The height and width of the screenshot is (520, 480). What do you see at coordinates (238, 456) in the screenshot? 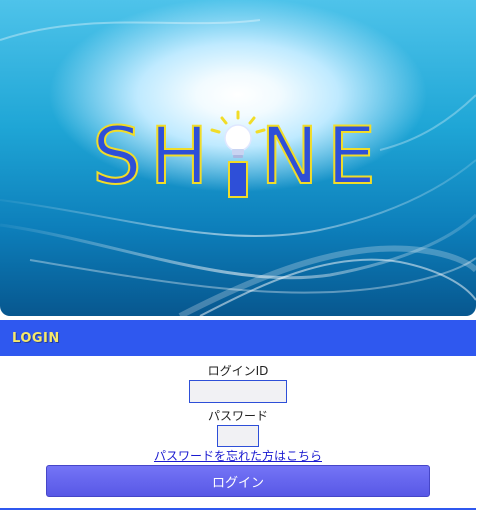
I see `forgot-password-link: パスワードを忘れた方はこちら` at bounding box center [238, 456].